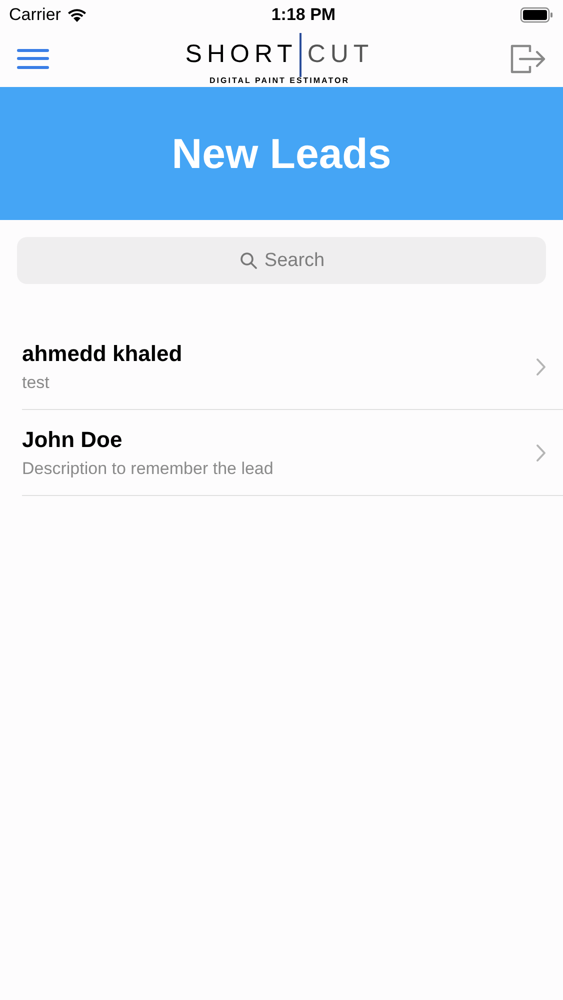 The height and width of the screenshot is (1000, 563). I want to click on lead-row: ahmedd khaled test, so click(292, 367).